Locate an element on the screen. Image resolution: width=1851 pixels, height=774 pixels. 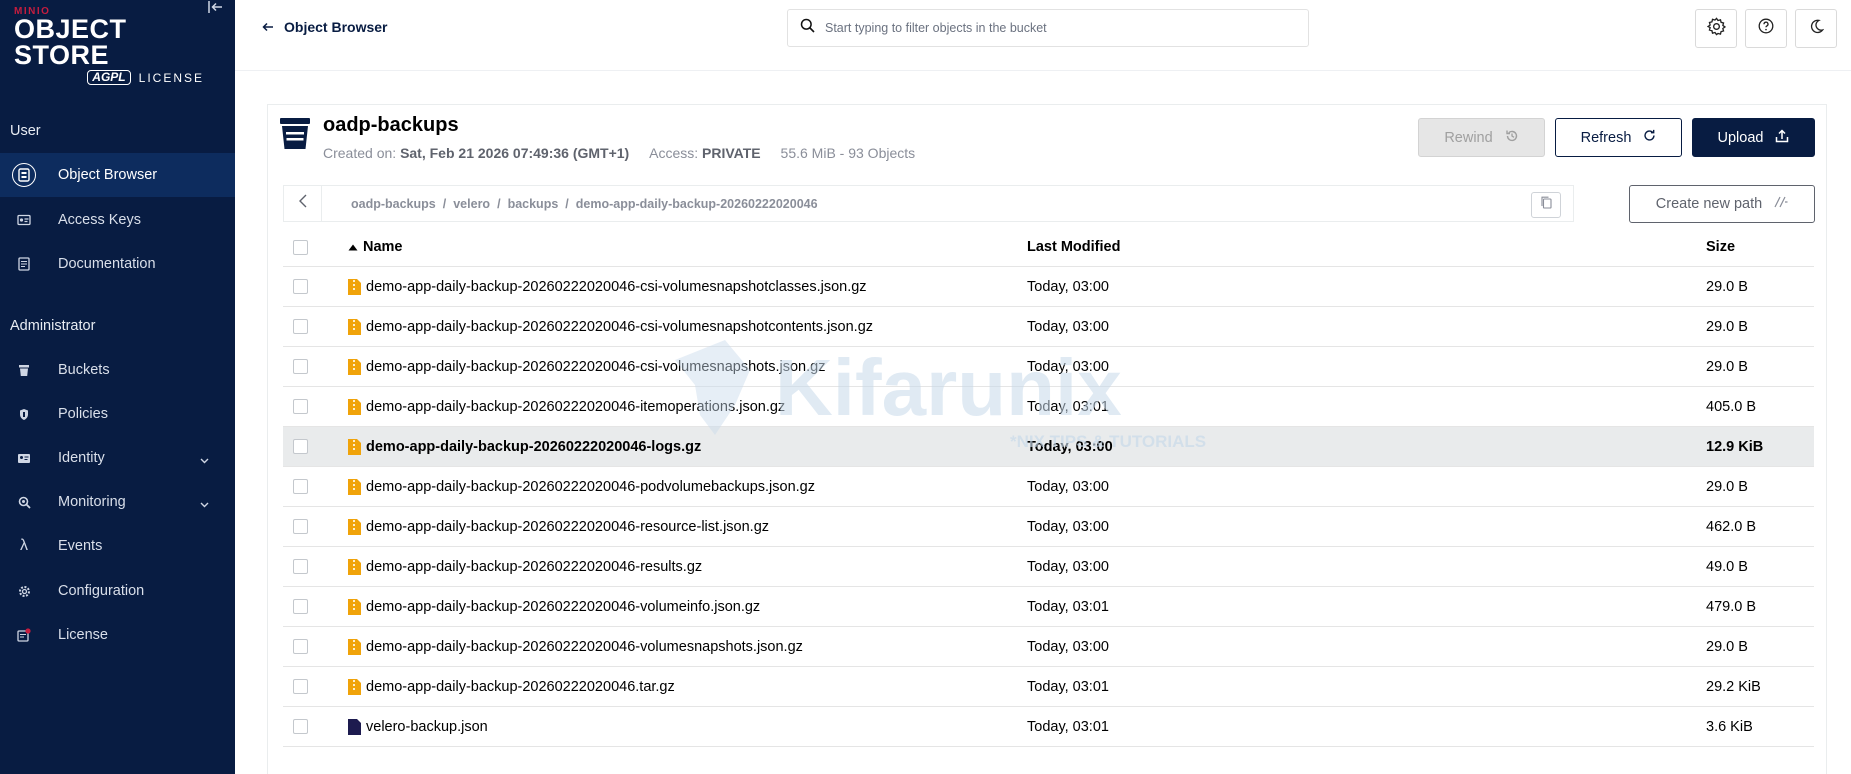
copy-path-button is located at coordinates (1546, 205).